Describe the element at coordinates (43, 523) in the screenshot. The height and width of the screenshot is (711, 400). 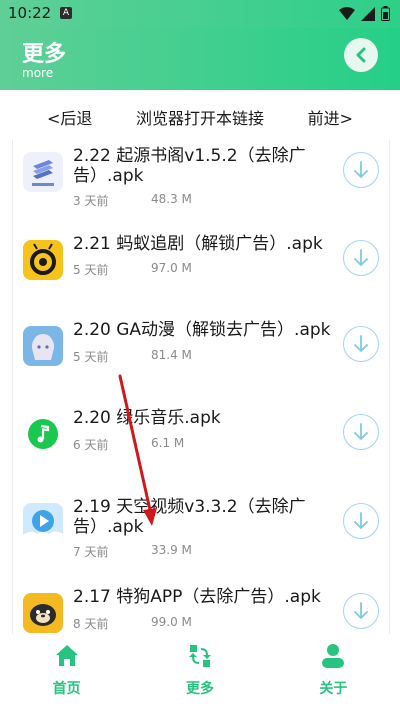
I see `play-cloud-icon` at that location.